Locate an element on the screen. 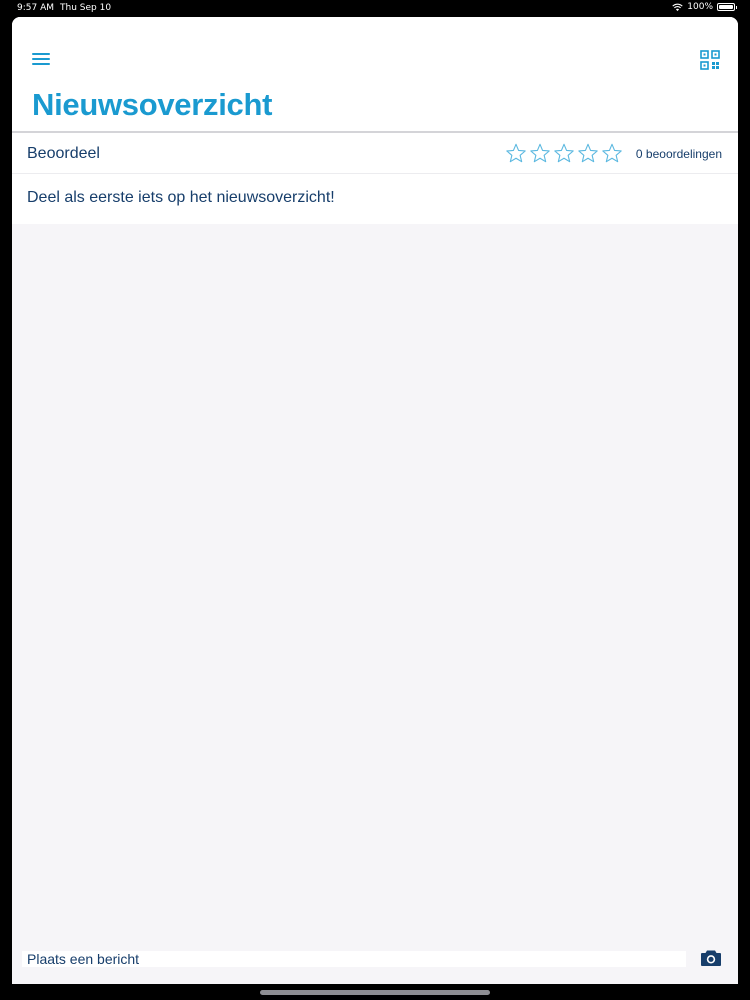 The width and height of the screenshot is (750, 1000). hamburger-menu-icon is located at coordinates (41, 60).